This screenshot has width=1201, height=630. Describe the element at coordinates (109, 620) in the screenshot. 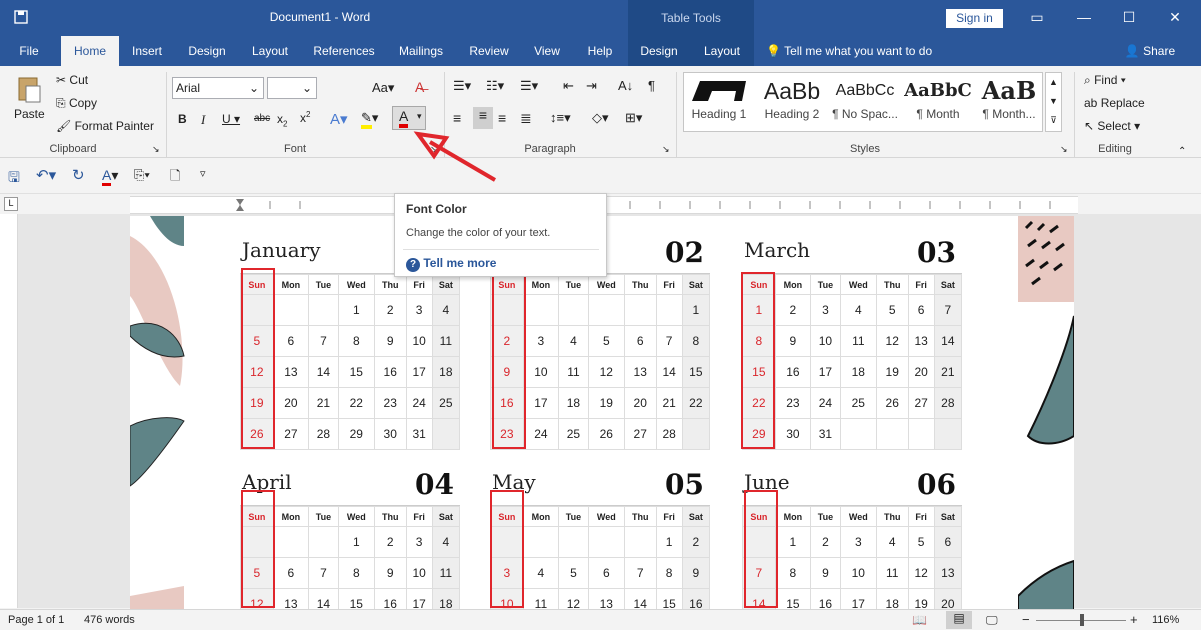

I see `word-count: 476 words` at that location.